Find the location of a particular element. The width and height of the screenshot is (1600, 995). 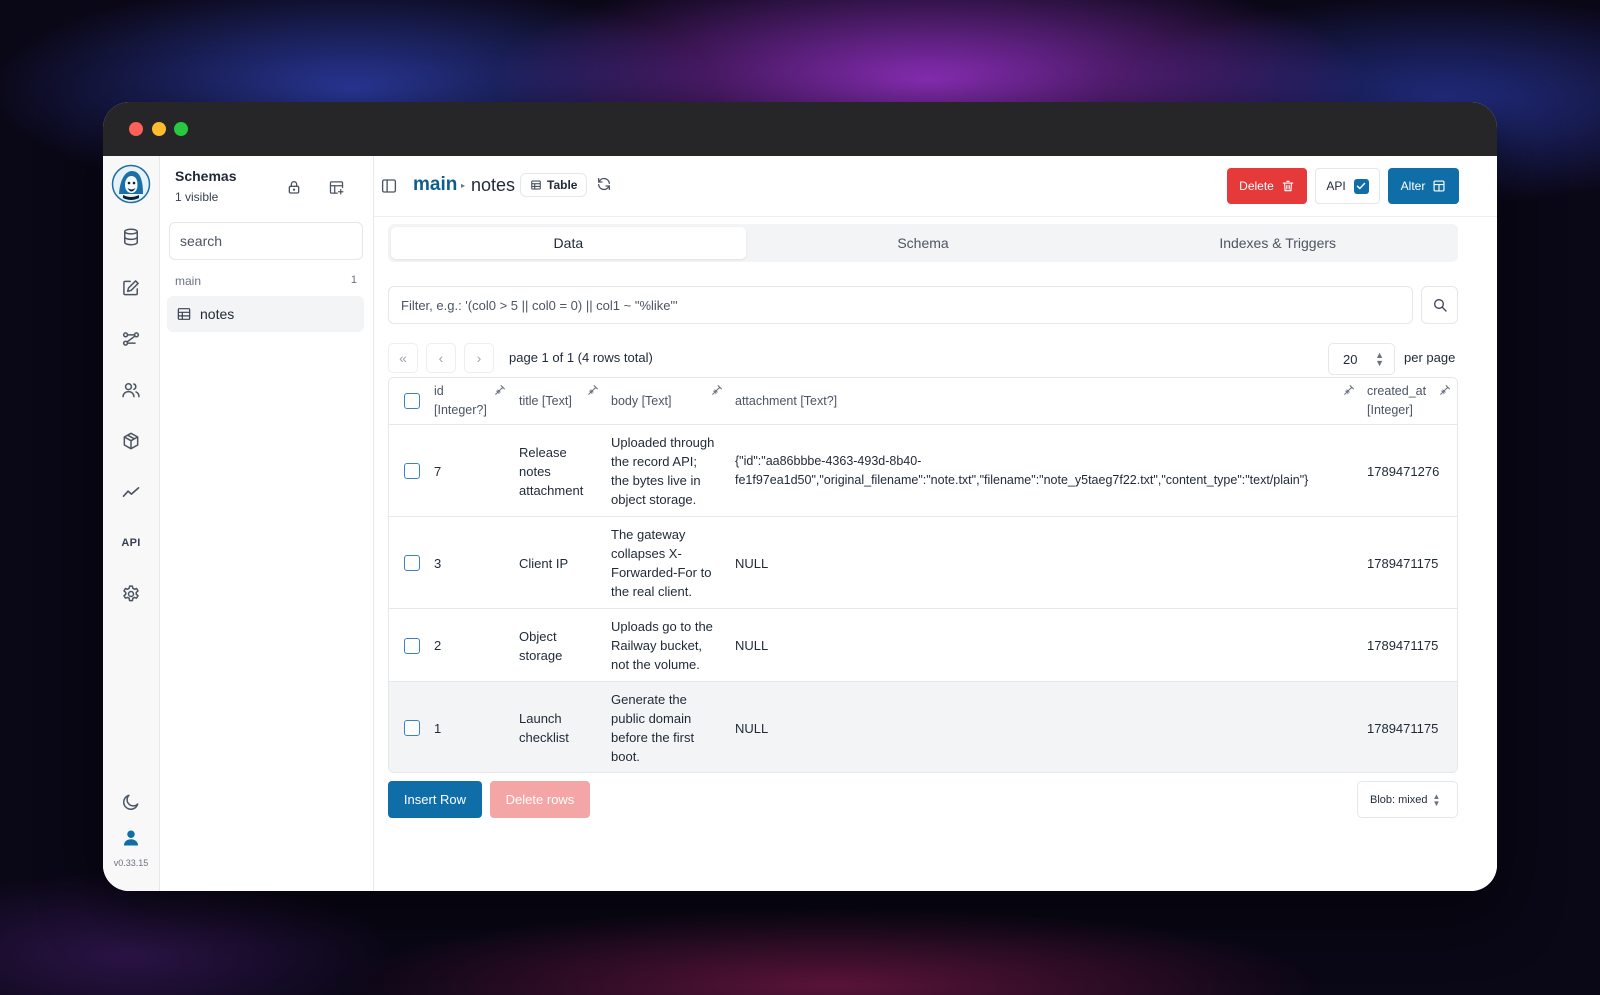

search-icon is located at coordinates (1439, 305).